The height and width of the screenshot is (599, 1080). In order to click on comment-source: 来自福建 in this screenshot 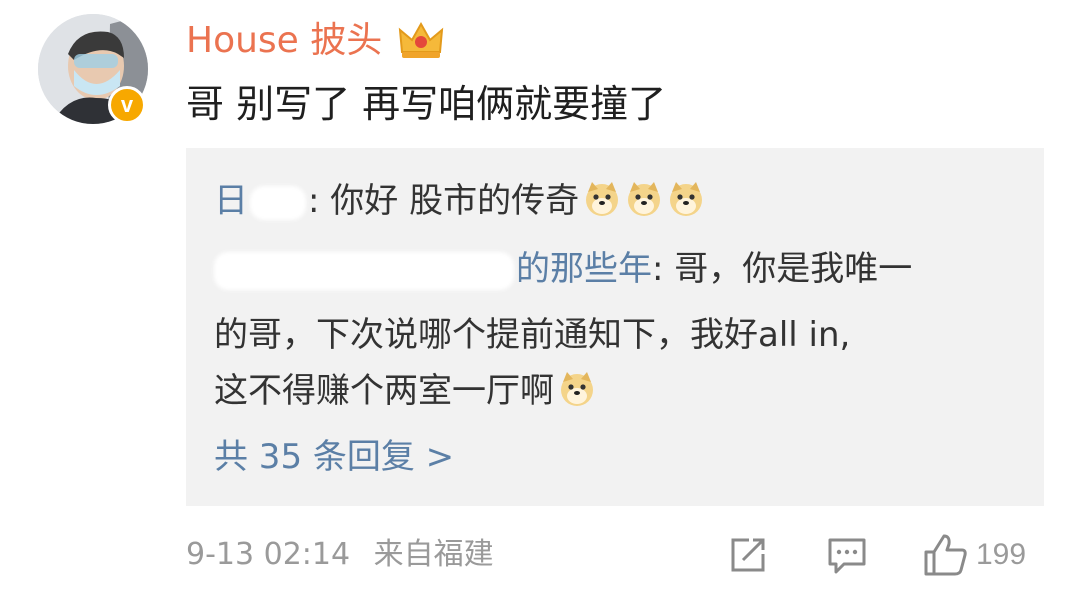, I will do `click(433, 554)`.